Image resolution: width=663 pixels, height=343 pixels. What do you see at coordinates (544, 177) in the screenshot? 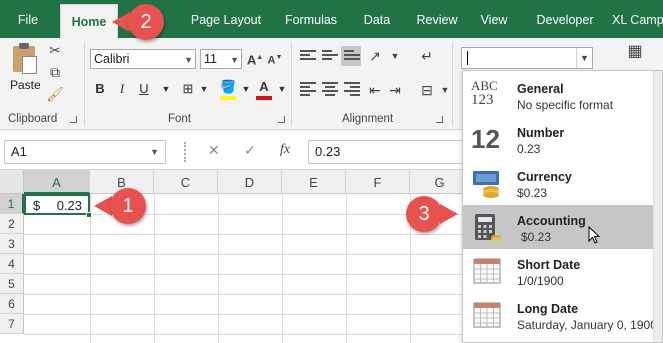
I see `menu-item-title: Currency` at bounding box center [544, 177].